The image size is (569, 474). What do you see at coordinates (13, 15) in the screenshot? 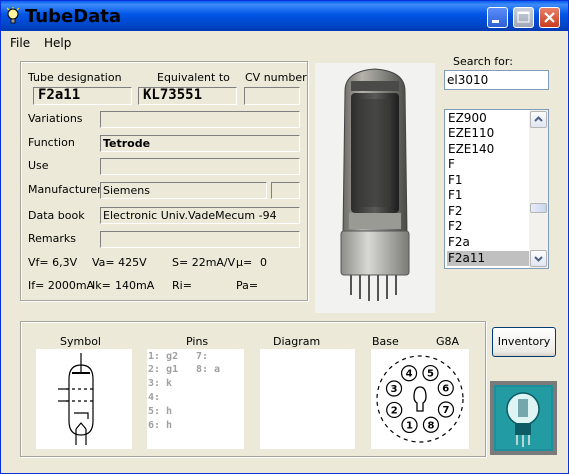
I see `lightbulb-icon` at bounding box center [13, 15].